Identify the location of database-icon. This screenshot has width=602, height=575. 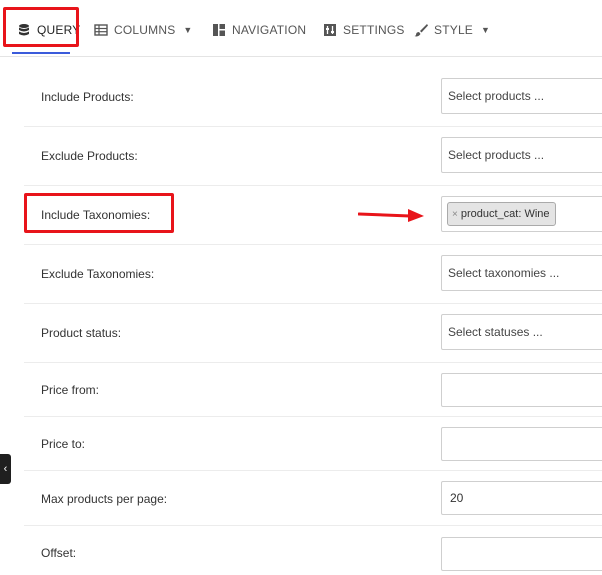
(24, 30).